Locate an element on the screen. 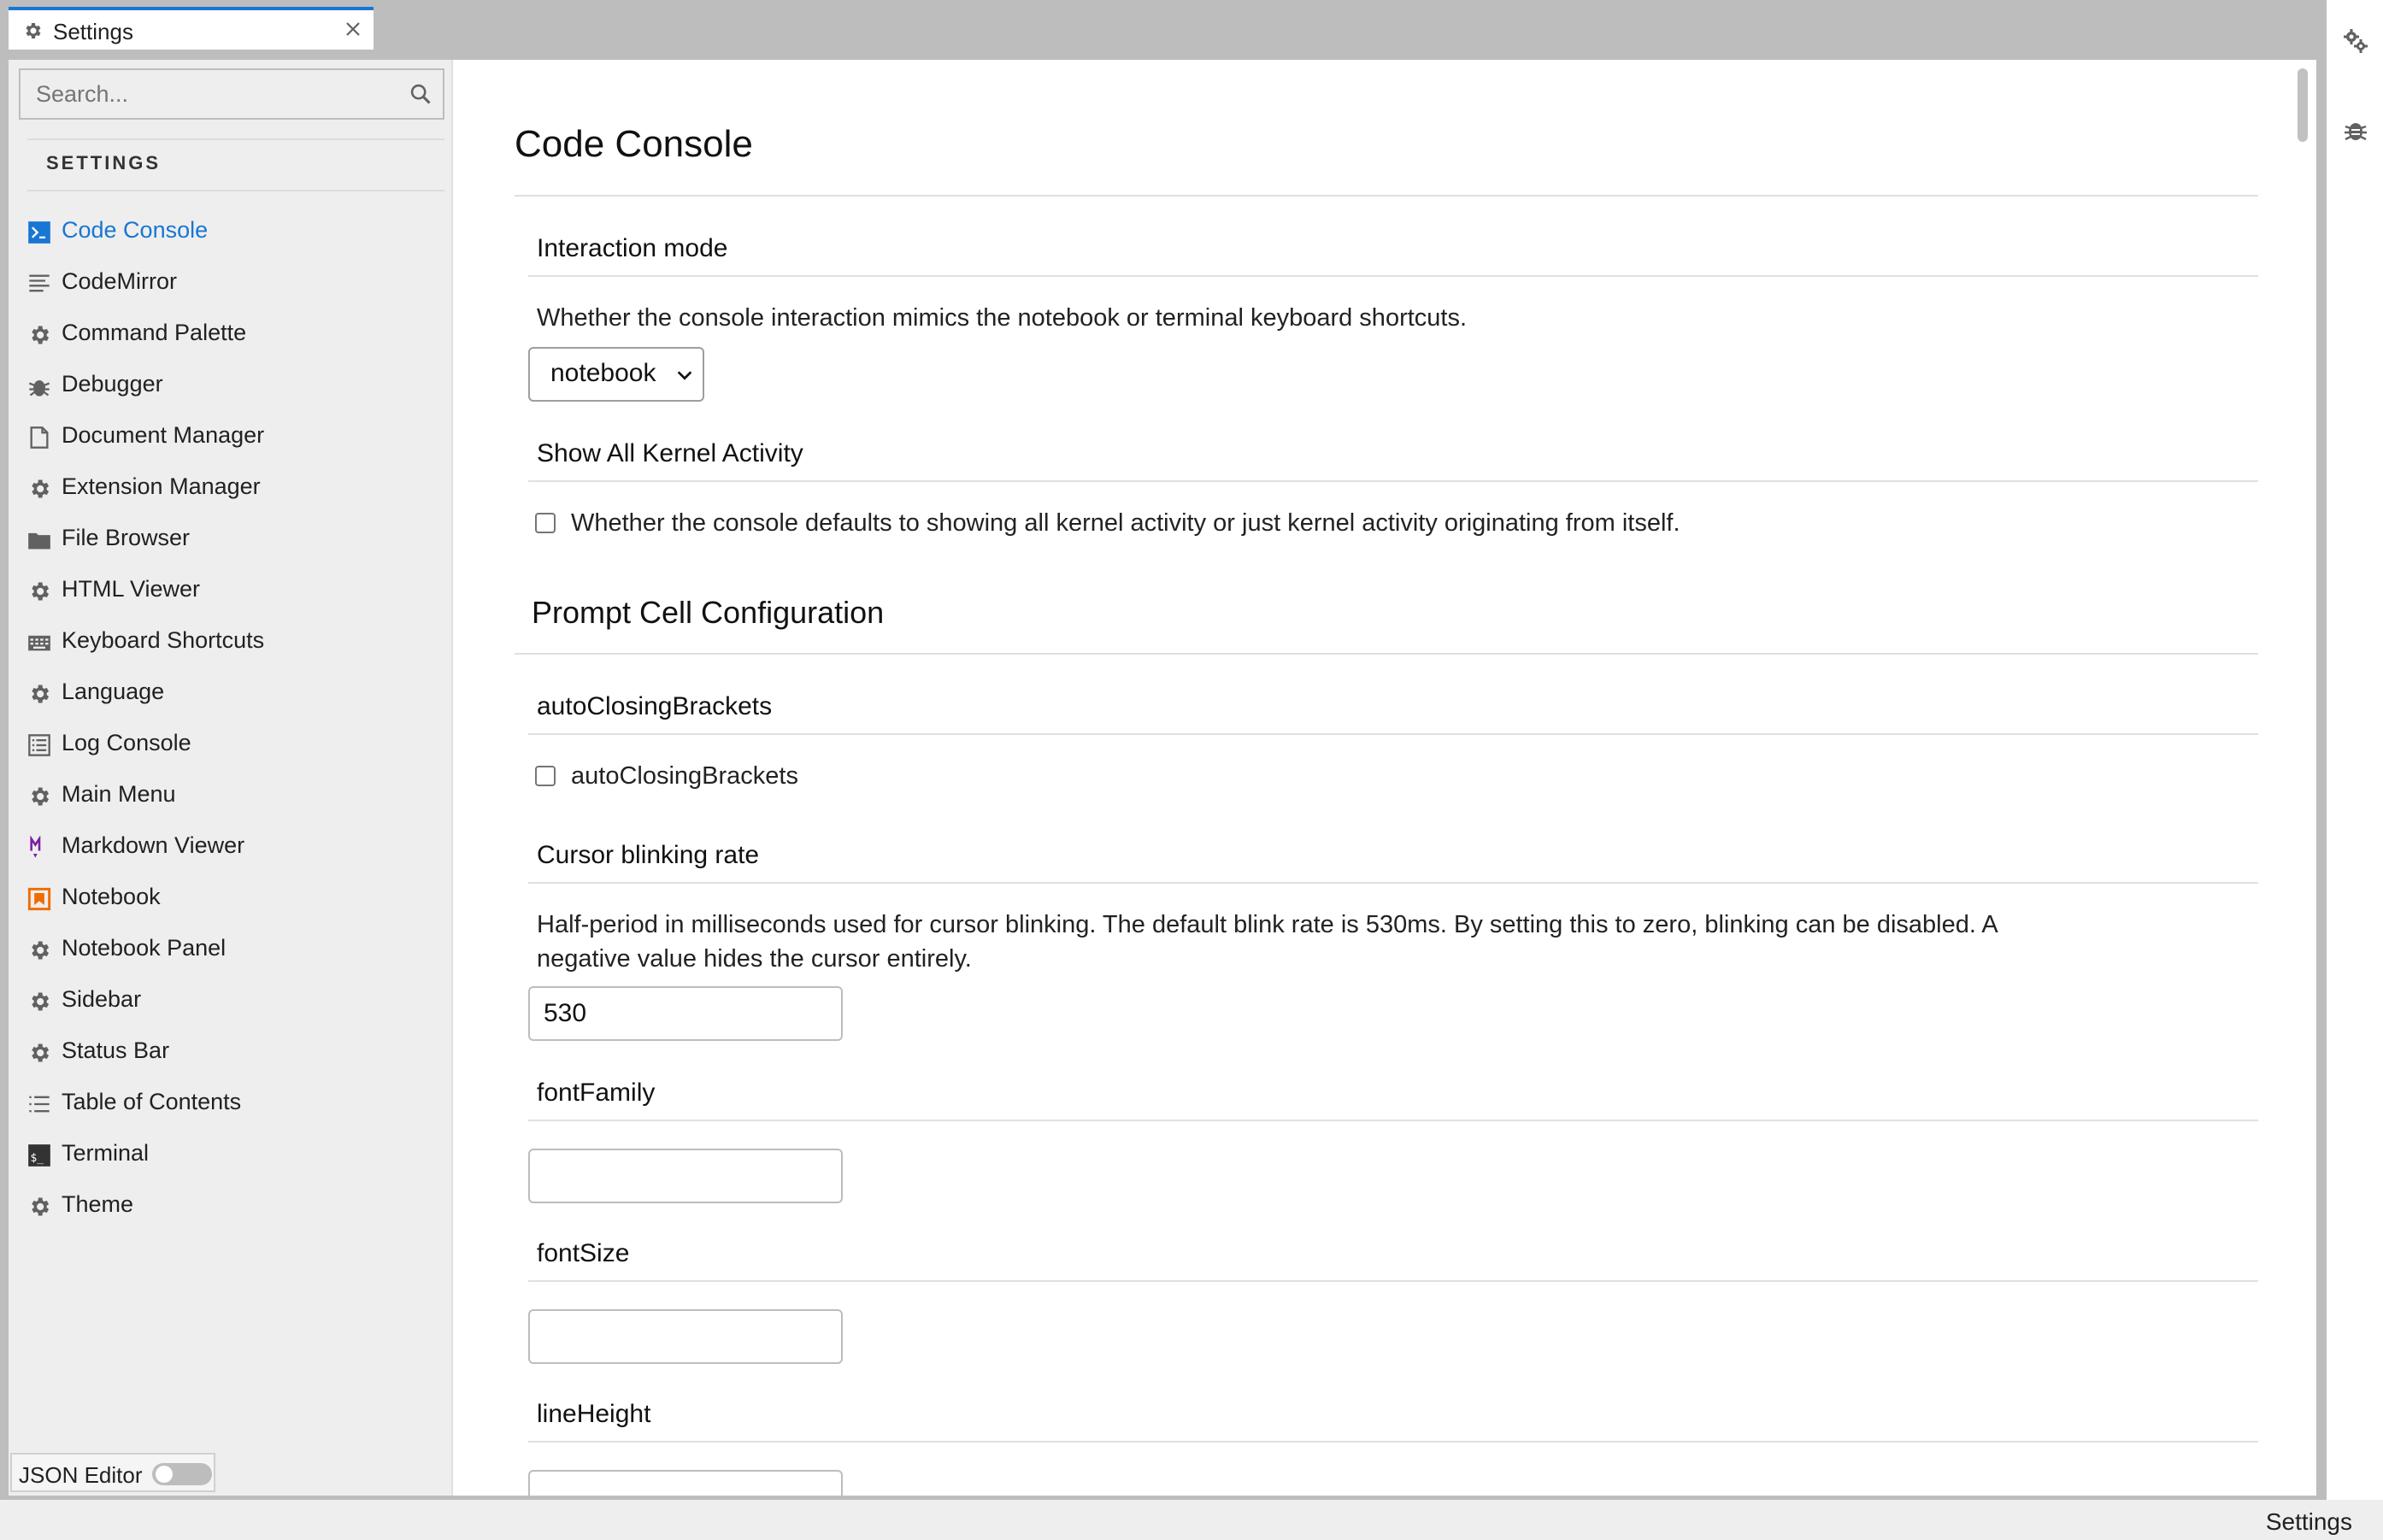  terminal-icon: $_ is located at coordinates (39, 1155).